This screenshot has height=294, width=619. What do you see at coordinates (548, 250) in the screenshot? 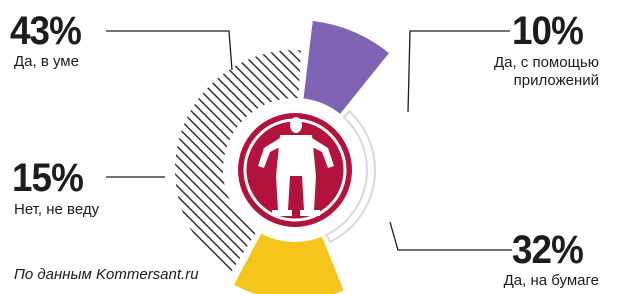
I see `value-label-32: 32%` at bounding box center [548, 250].